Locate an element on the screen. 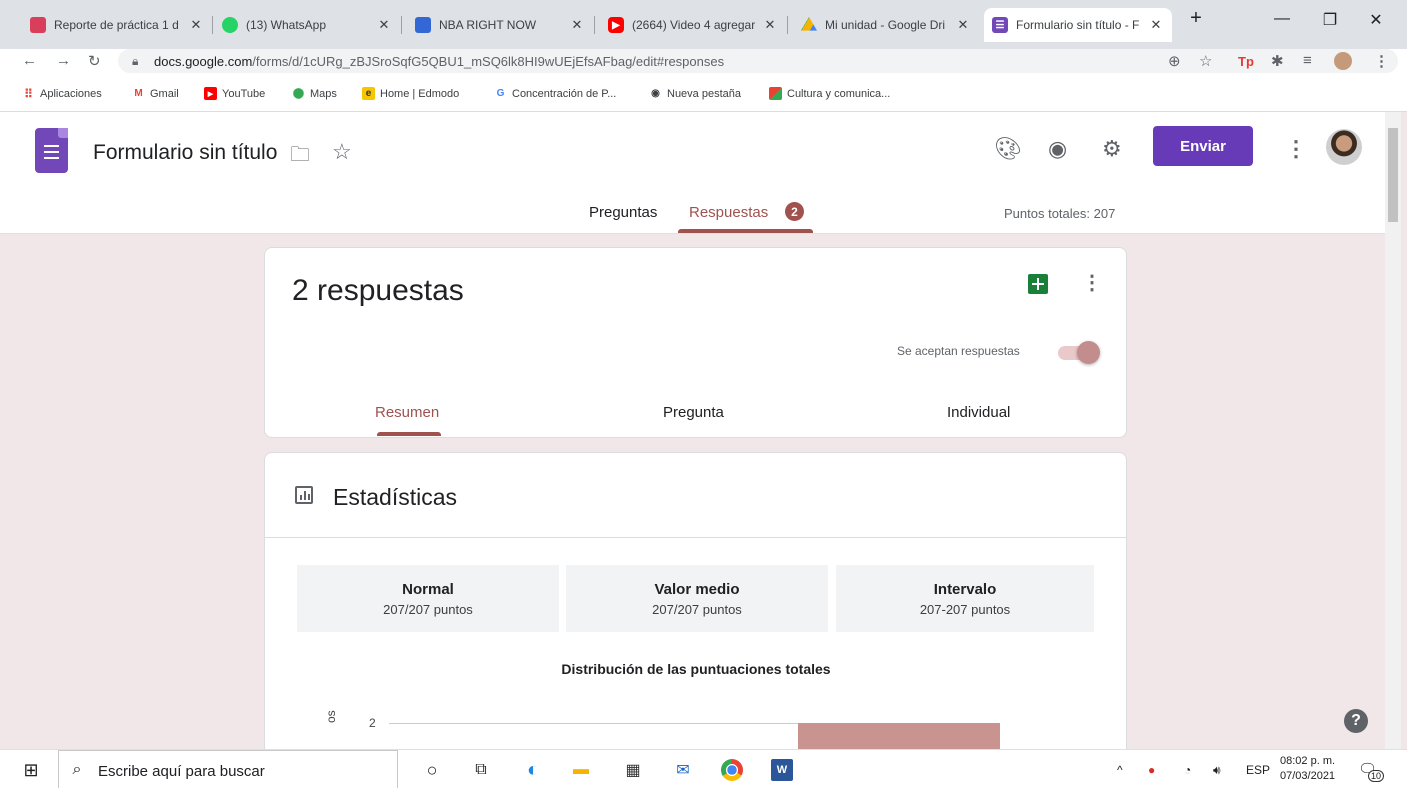  search-icon: ⌕ is located at coordinates (77, 769).